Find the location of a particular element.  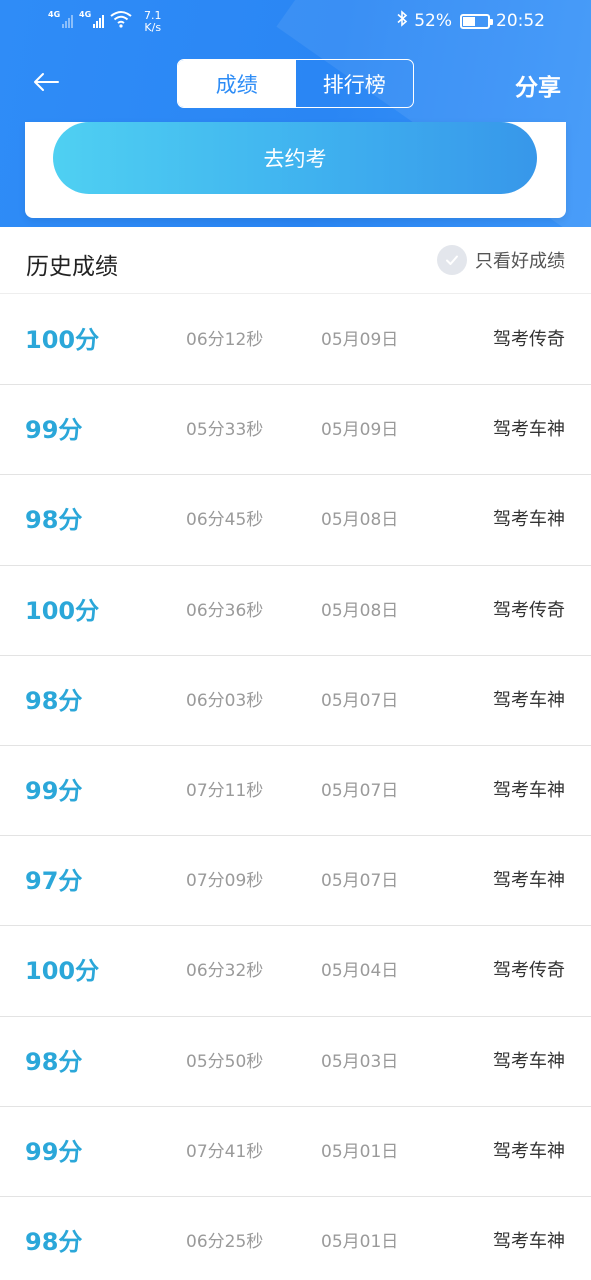

status-bar: 4G 4G 7.1 K/s 52% 20:52 is located at coordinates (295, 22).